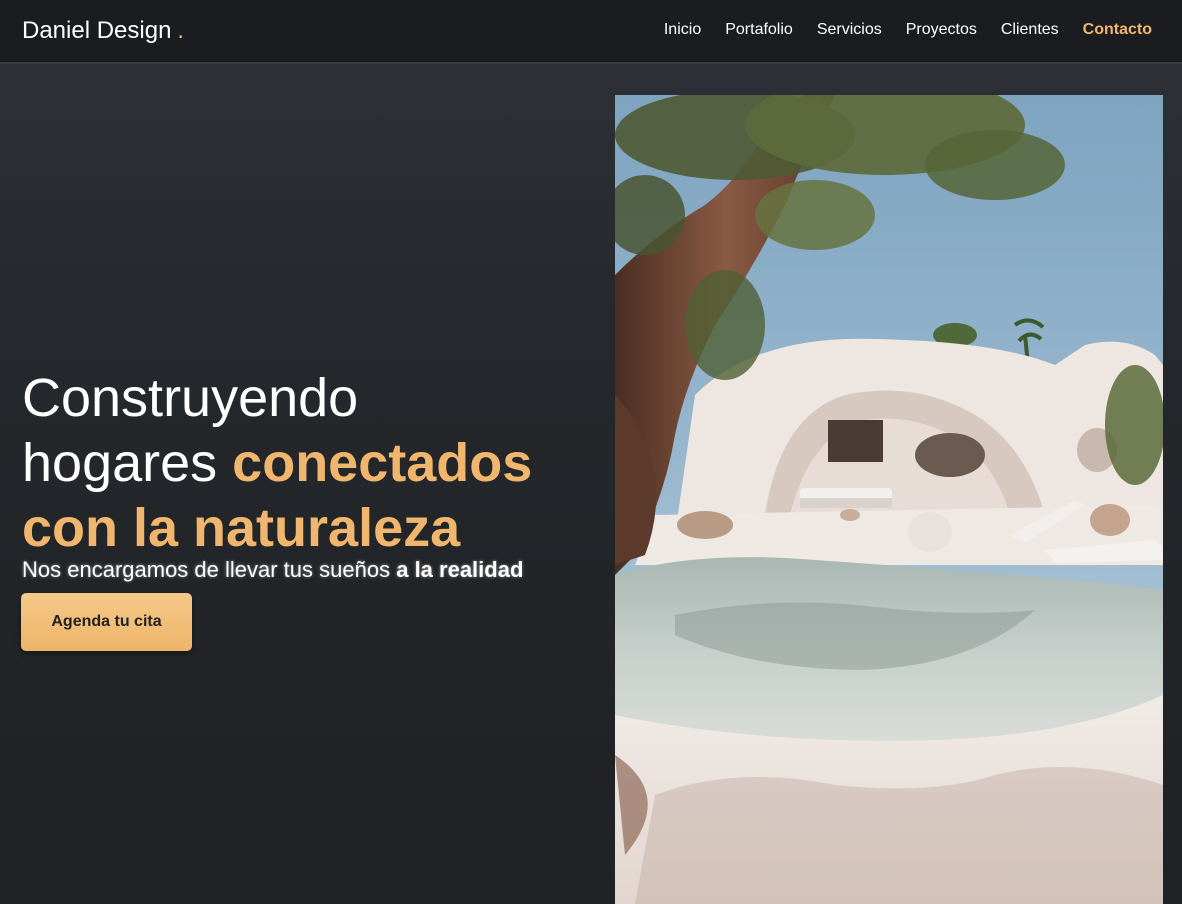 The image size is (1182, 904). Describe the element at coordinates (759, 30) in the screenshot. I see `nav-item-portafolio: Portafolio` at that location.